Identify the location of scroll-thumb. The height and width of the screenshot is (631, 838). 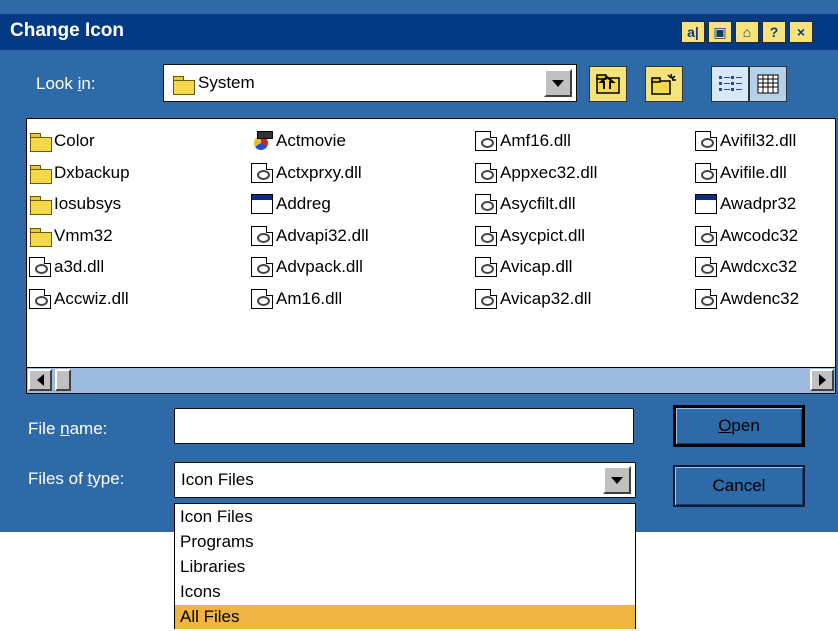
(63, 380).